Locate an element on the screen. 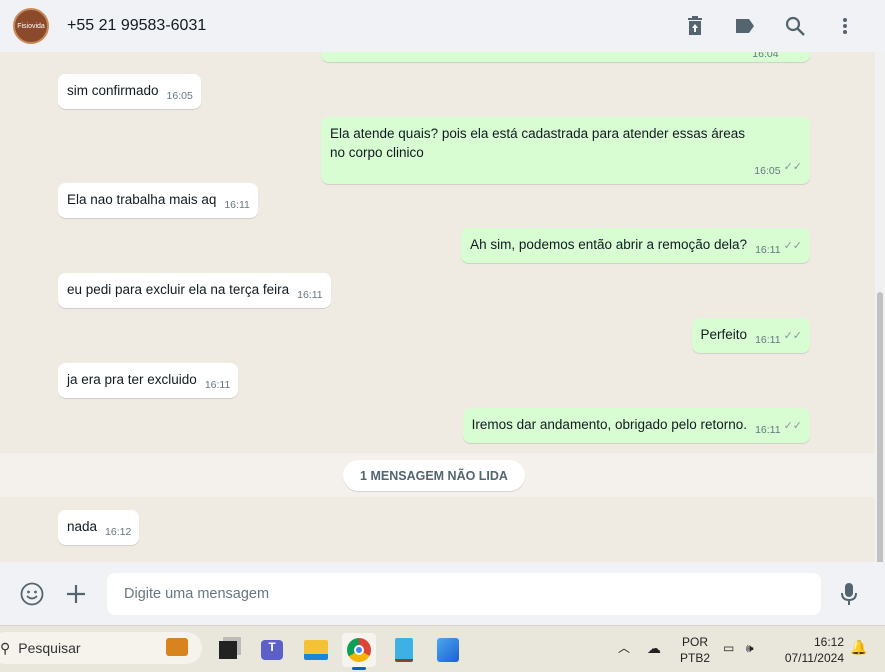 This screenshot has width=885, height=672. notepad-icon is located at coordinates (404, 650).